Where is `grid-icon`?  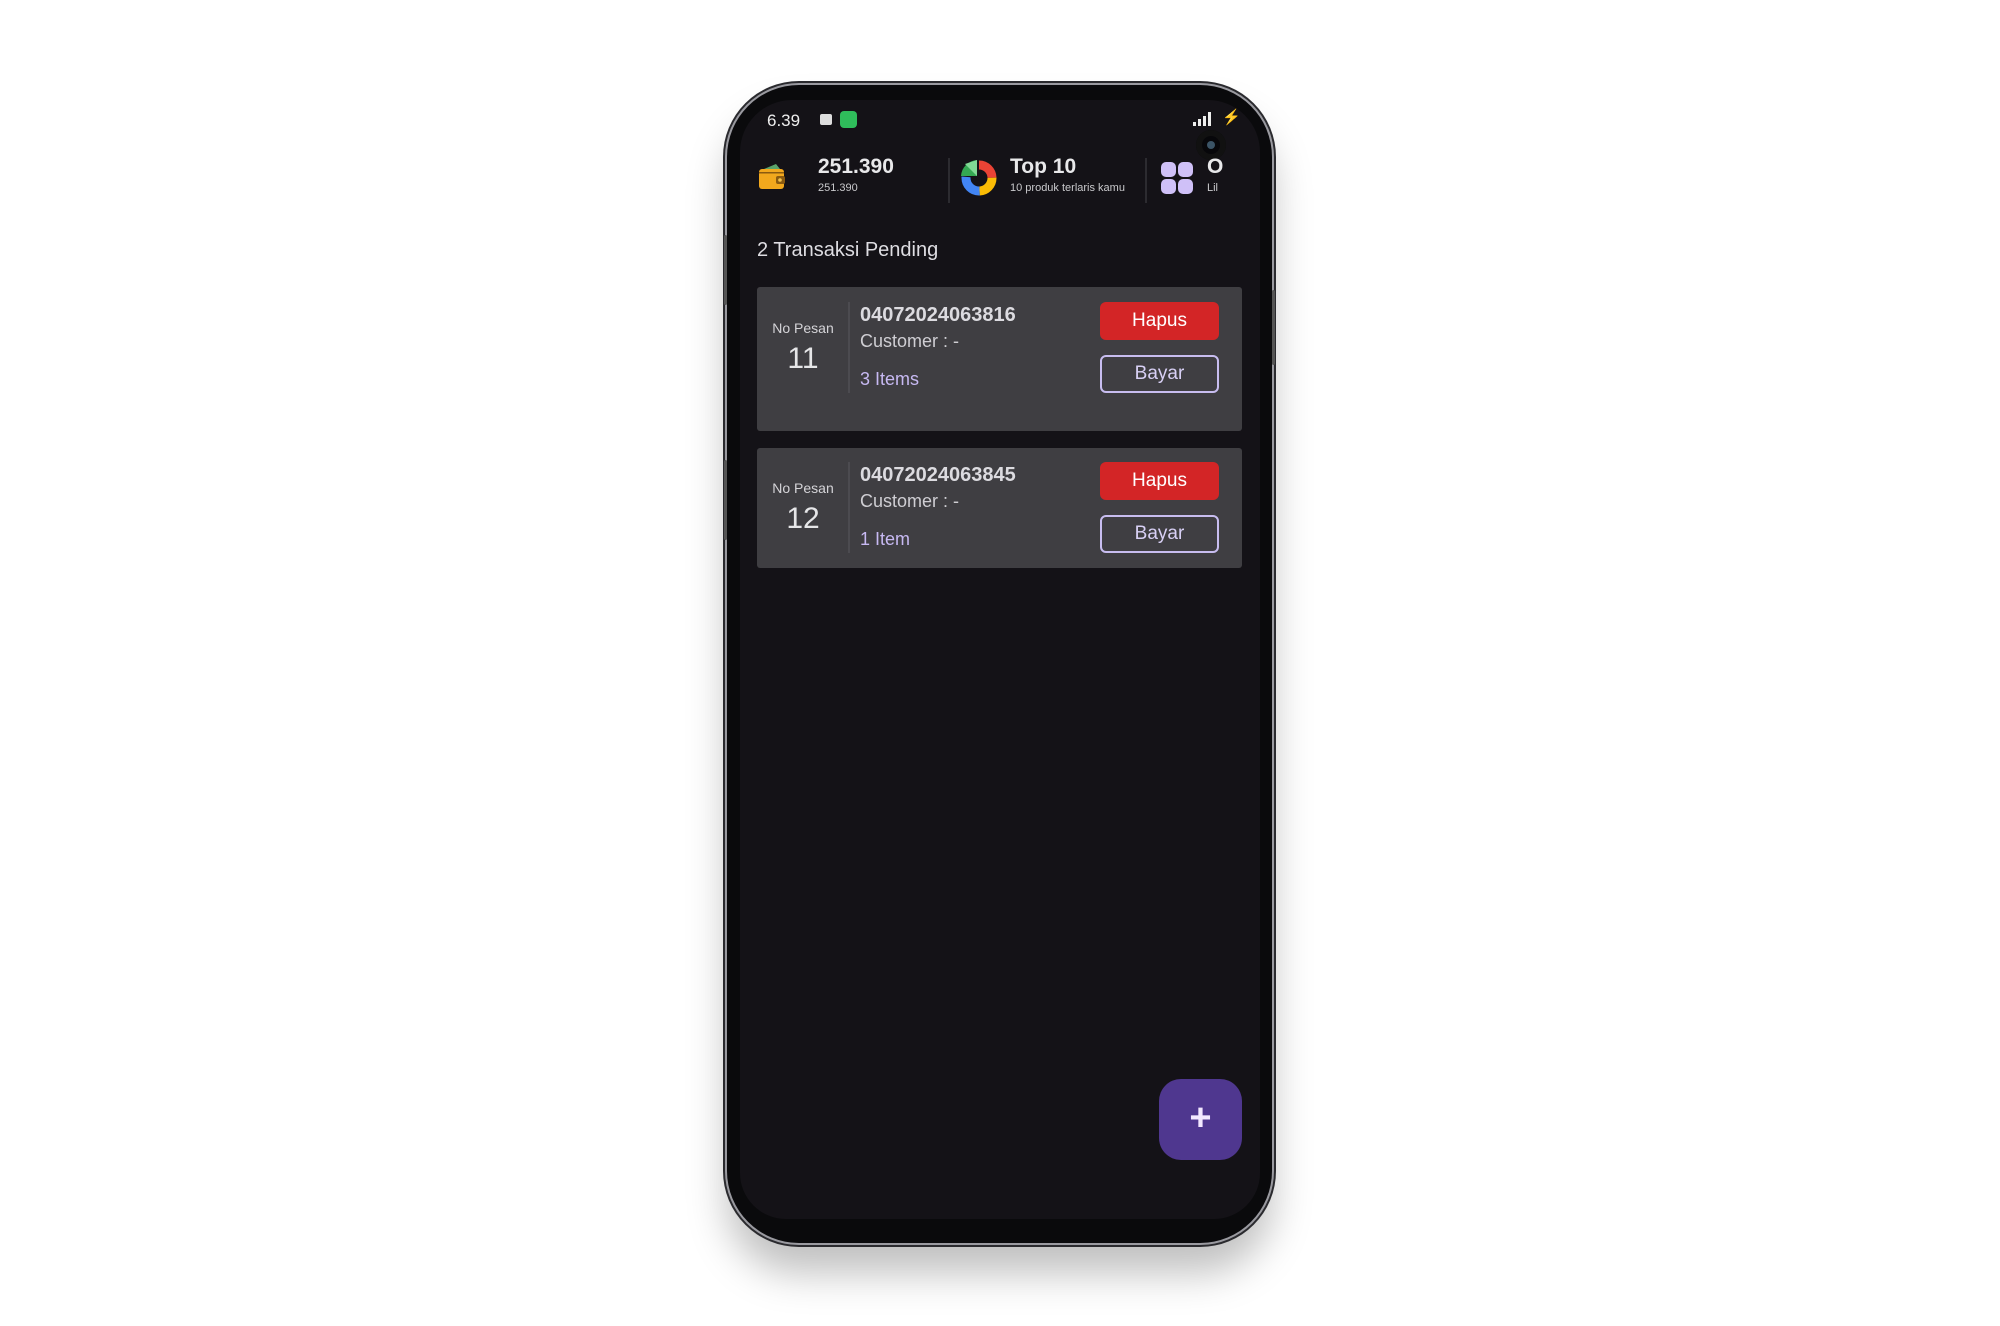 grid-icon is located at coordinates (1177, 178).